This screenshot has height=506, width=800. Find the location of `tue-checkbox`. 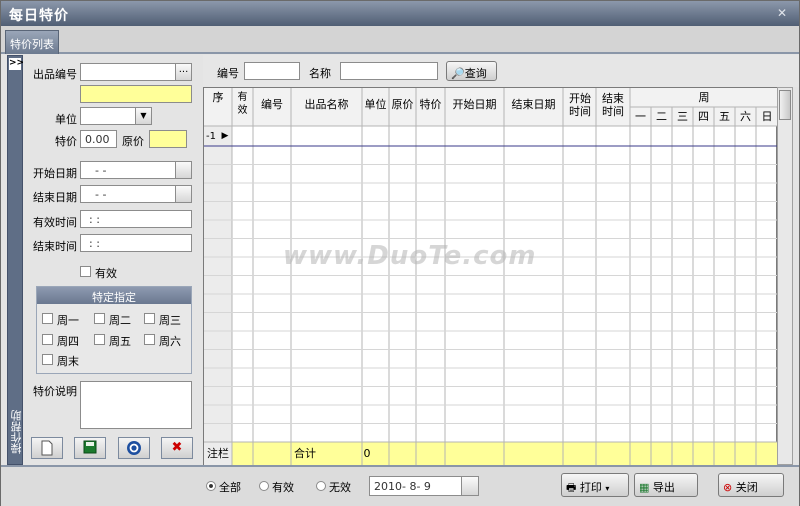

tue-checkbox is located at coordinates (99, 318).